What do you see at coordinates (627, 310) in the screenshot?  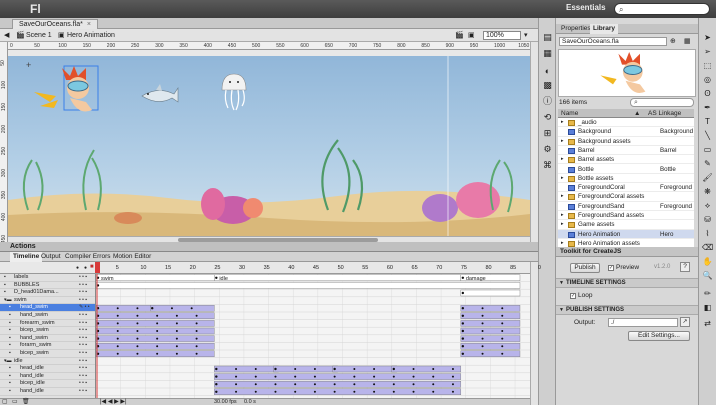 I see `publish-settings-section: ▼ PUBLISH SETTINGS` at bounding box center [627, 310].